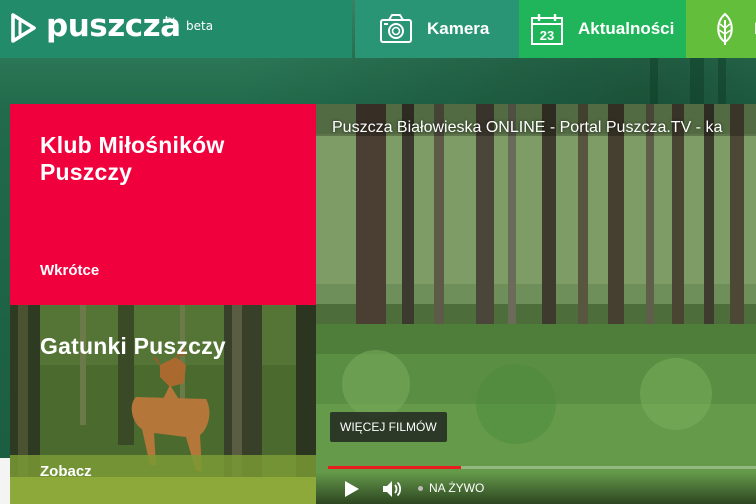  I want to click on camera-icon, so click(396, 28).